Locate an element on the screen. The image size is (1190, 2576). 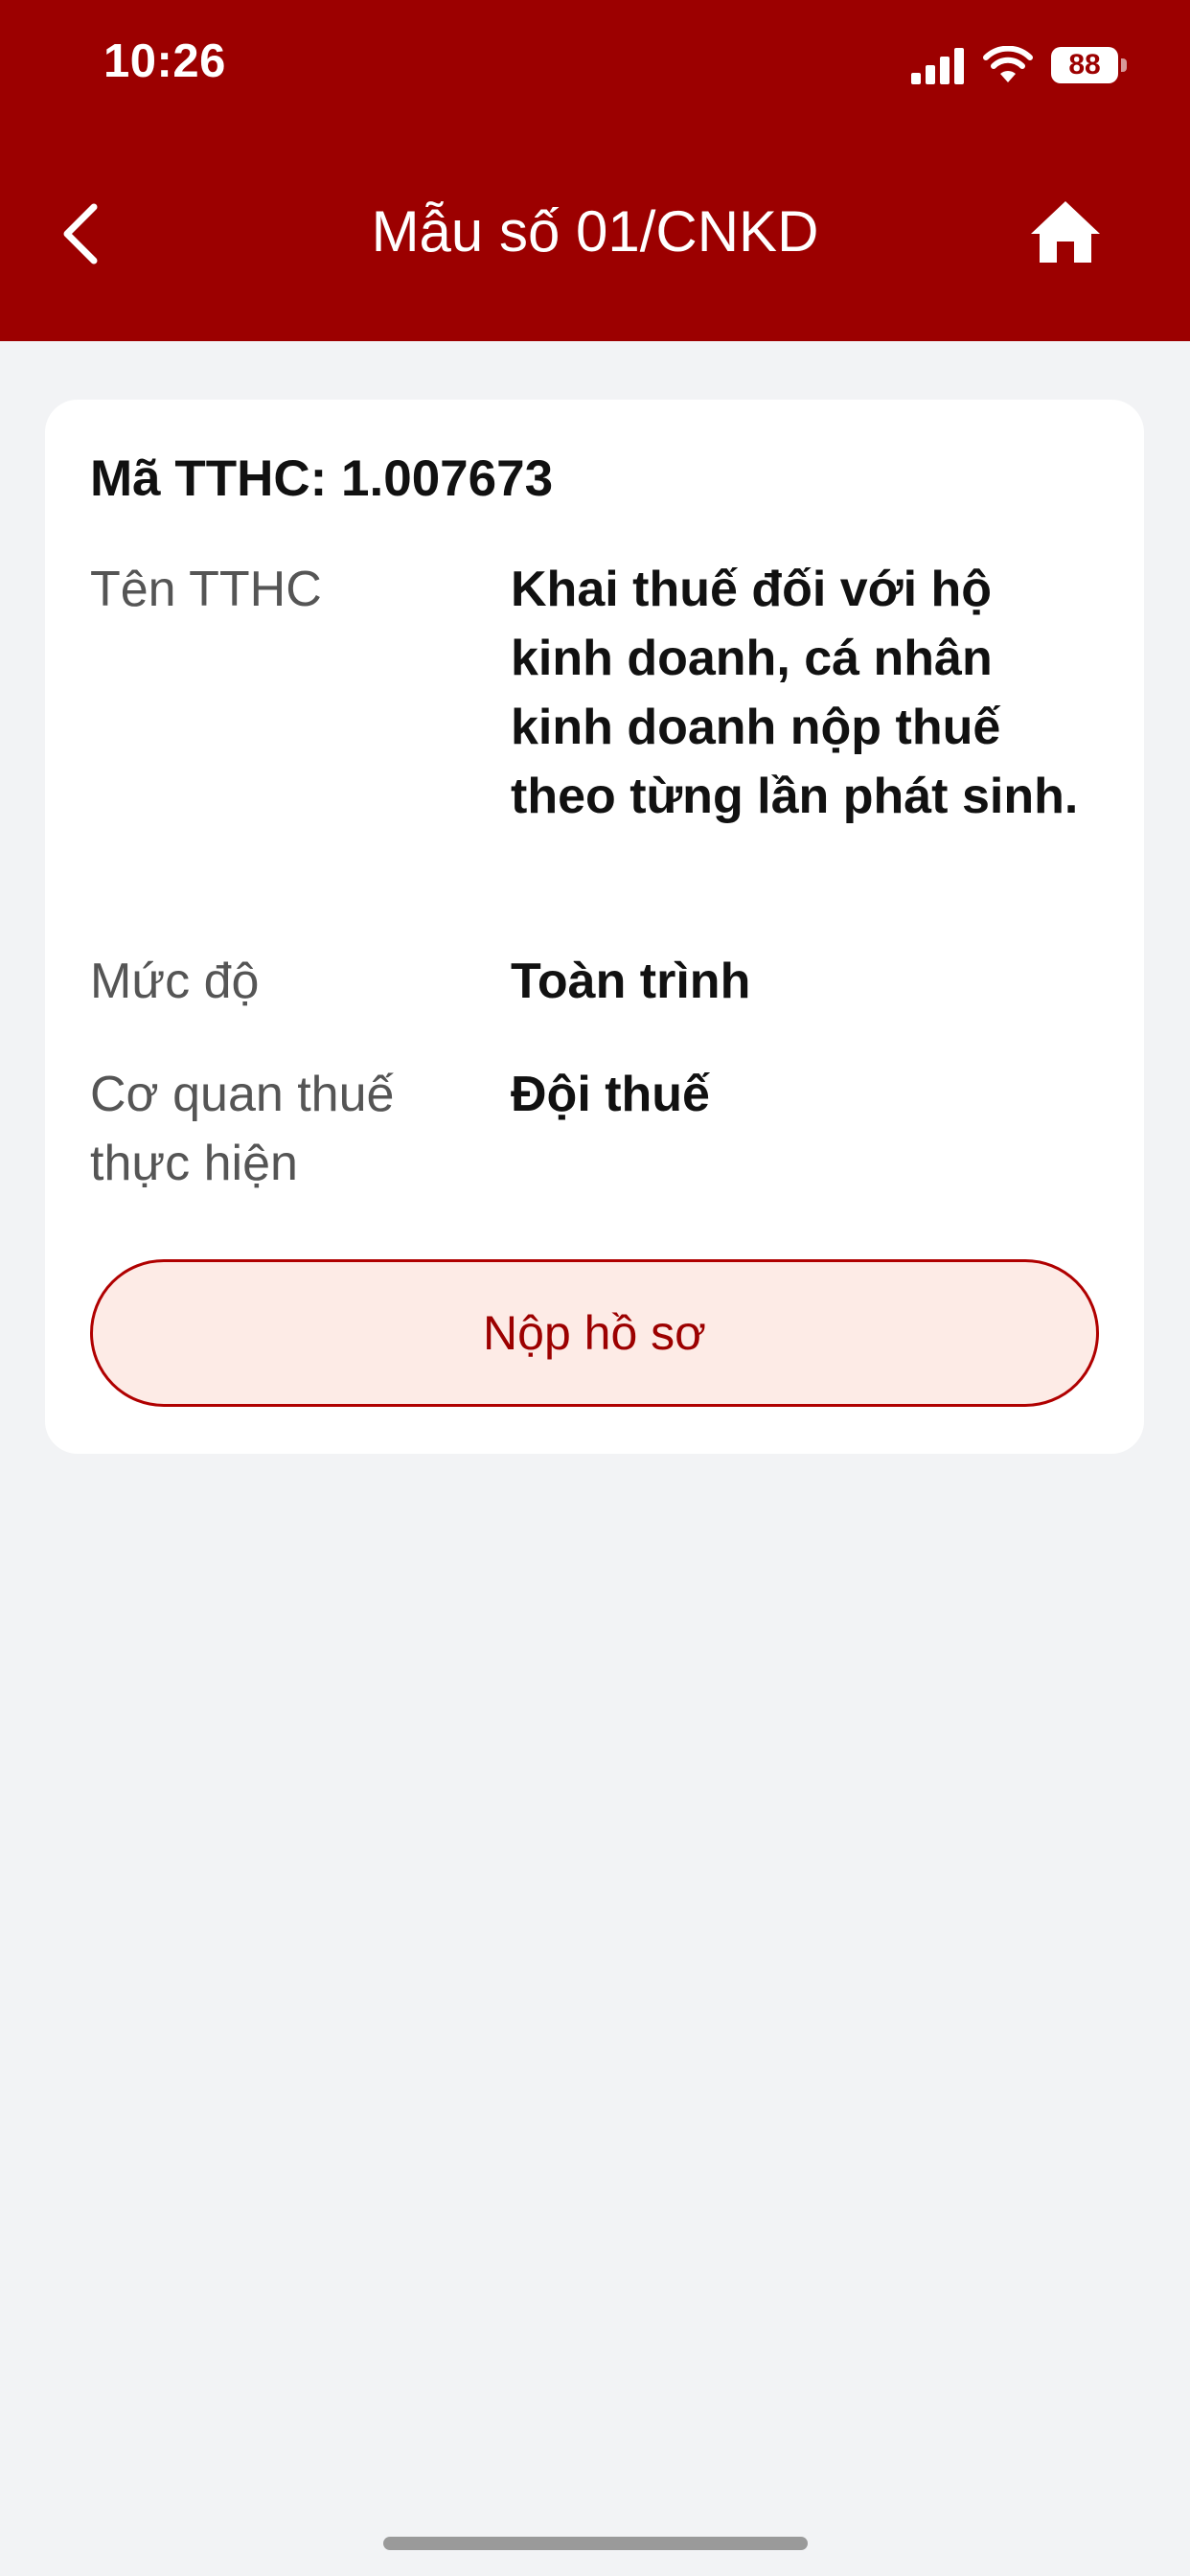
status-icons: 88 is located at coordinates (1019, 65).